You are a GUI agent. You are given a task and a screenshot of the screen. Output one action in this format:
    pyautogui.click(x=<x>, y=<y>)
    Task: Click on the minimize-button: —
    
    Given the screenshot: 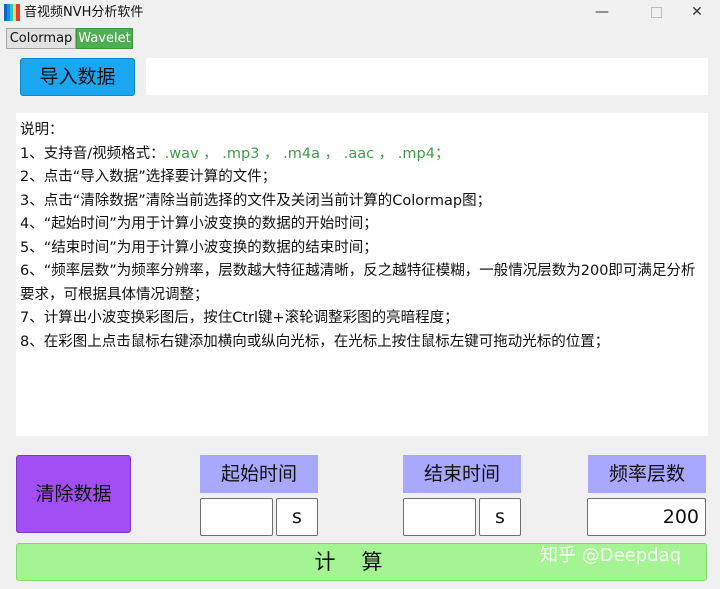 What is the action you would take?
    pyautogui.click(x=602, y=12)
    